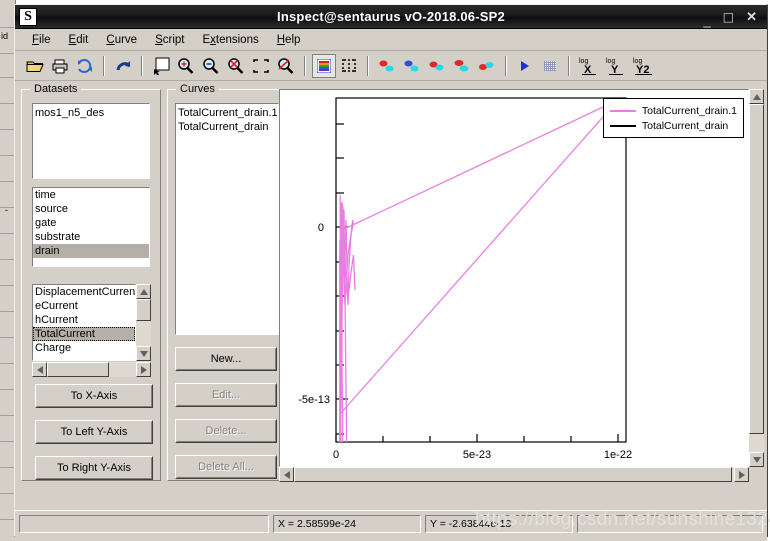 The width and height of the screenshot is (770, 541). What do you see at coordinates (91, 237) in the screenshot?
I see `list-item: substrate` at bounding box center [91, 237].